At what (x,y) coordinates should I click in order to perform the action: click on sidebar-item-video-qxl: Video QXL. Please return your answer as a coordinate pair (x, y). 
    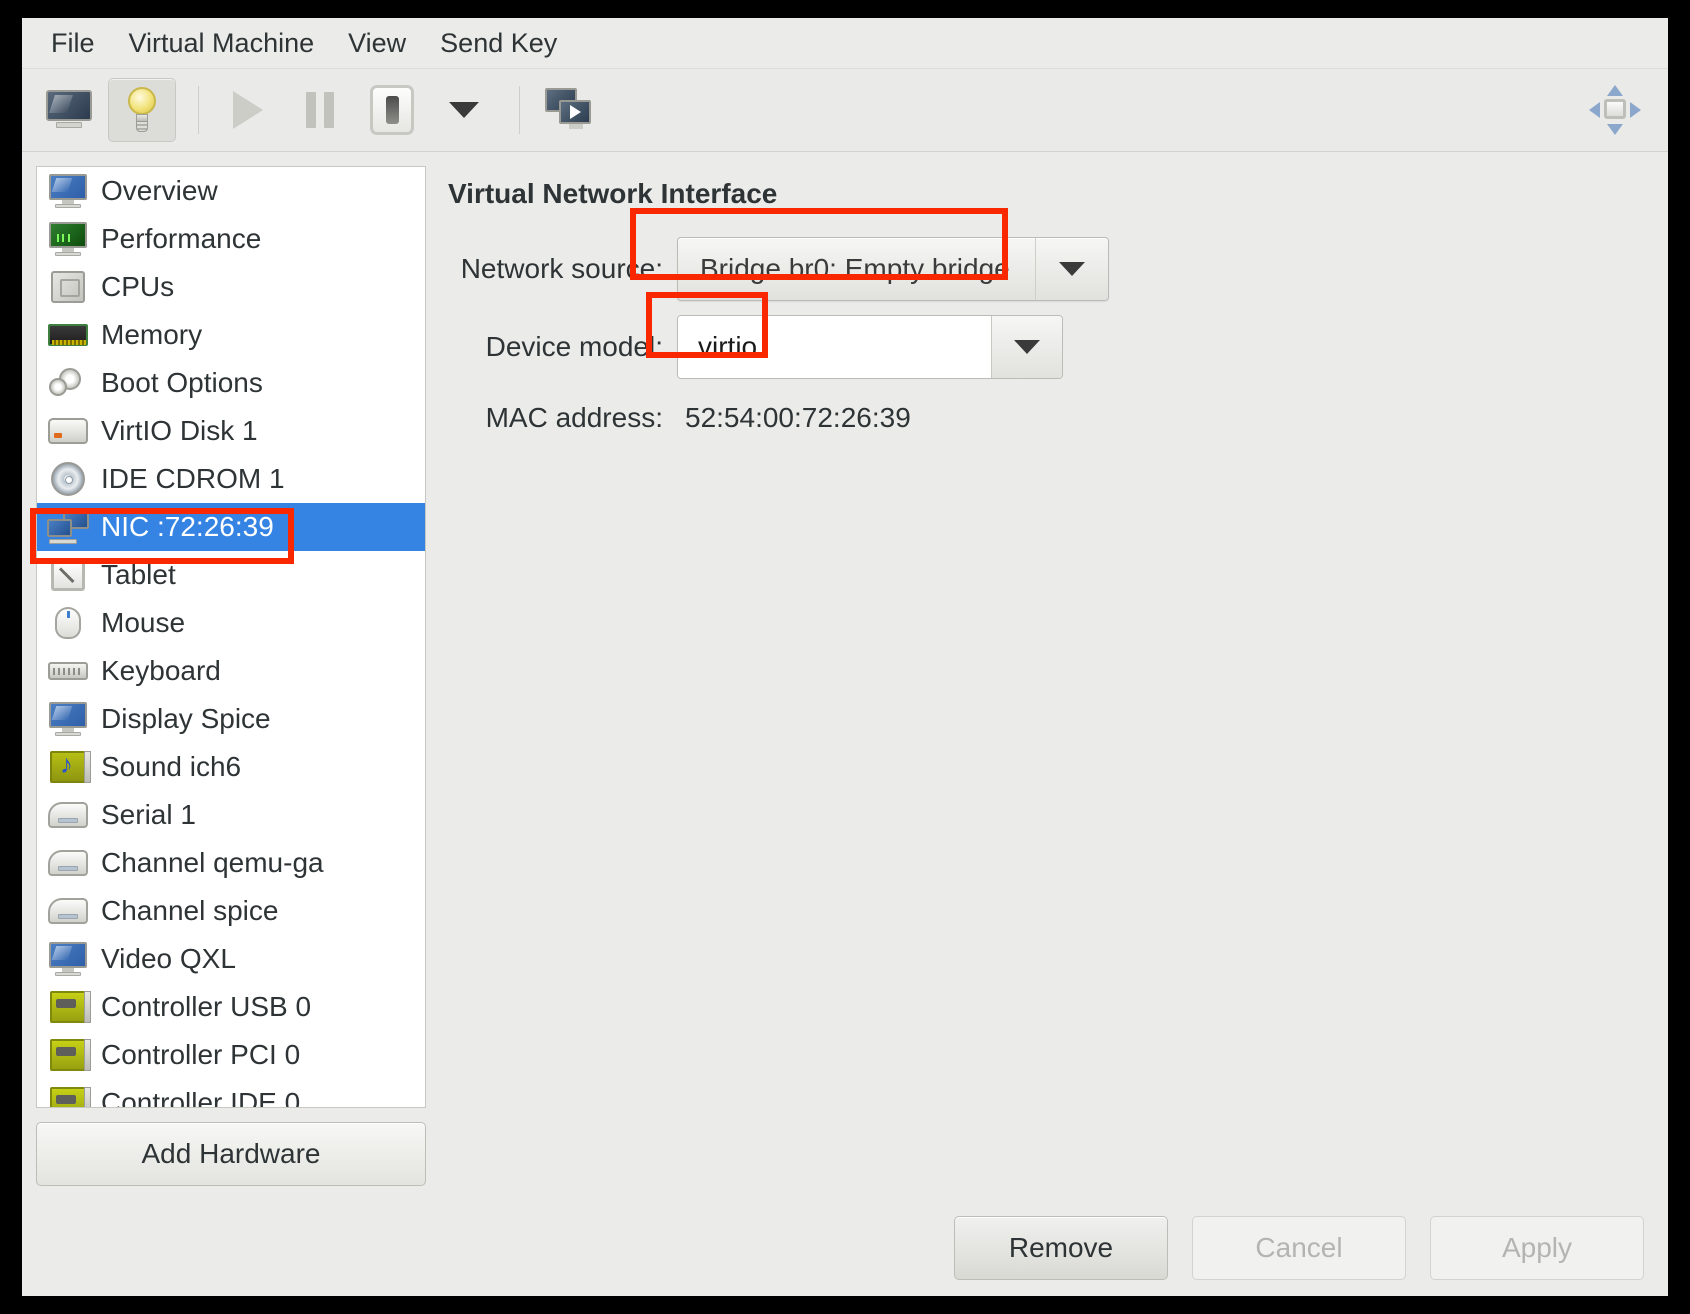
    Looking at the image, I should click on (231, 959).